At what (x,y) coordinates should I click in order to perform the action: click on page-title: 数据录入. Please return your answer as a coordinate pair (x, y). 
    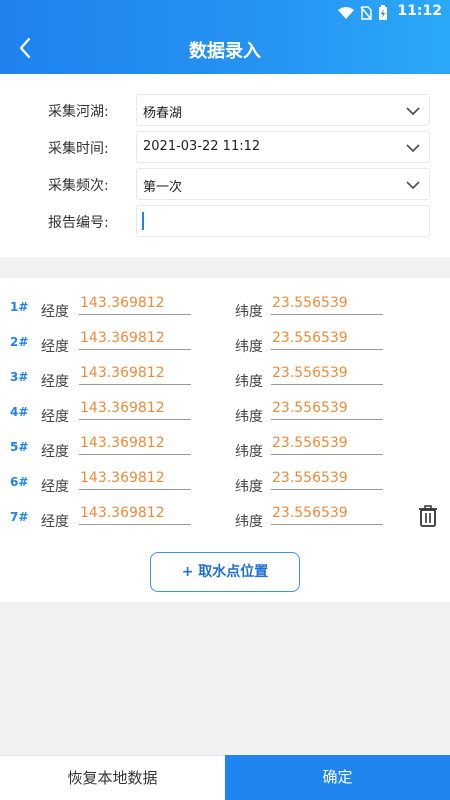
    Looking at the image, I should click on (225, 51).